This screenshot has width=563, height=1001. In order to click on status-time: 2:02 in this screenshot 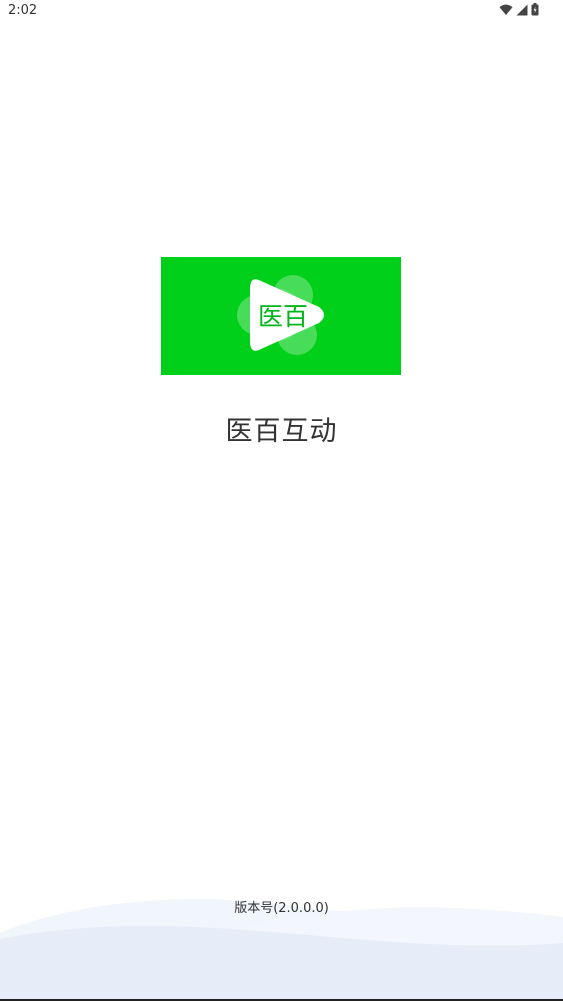, I will do `click(23, 10)`.